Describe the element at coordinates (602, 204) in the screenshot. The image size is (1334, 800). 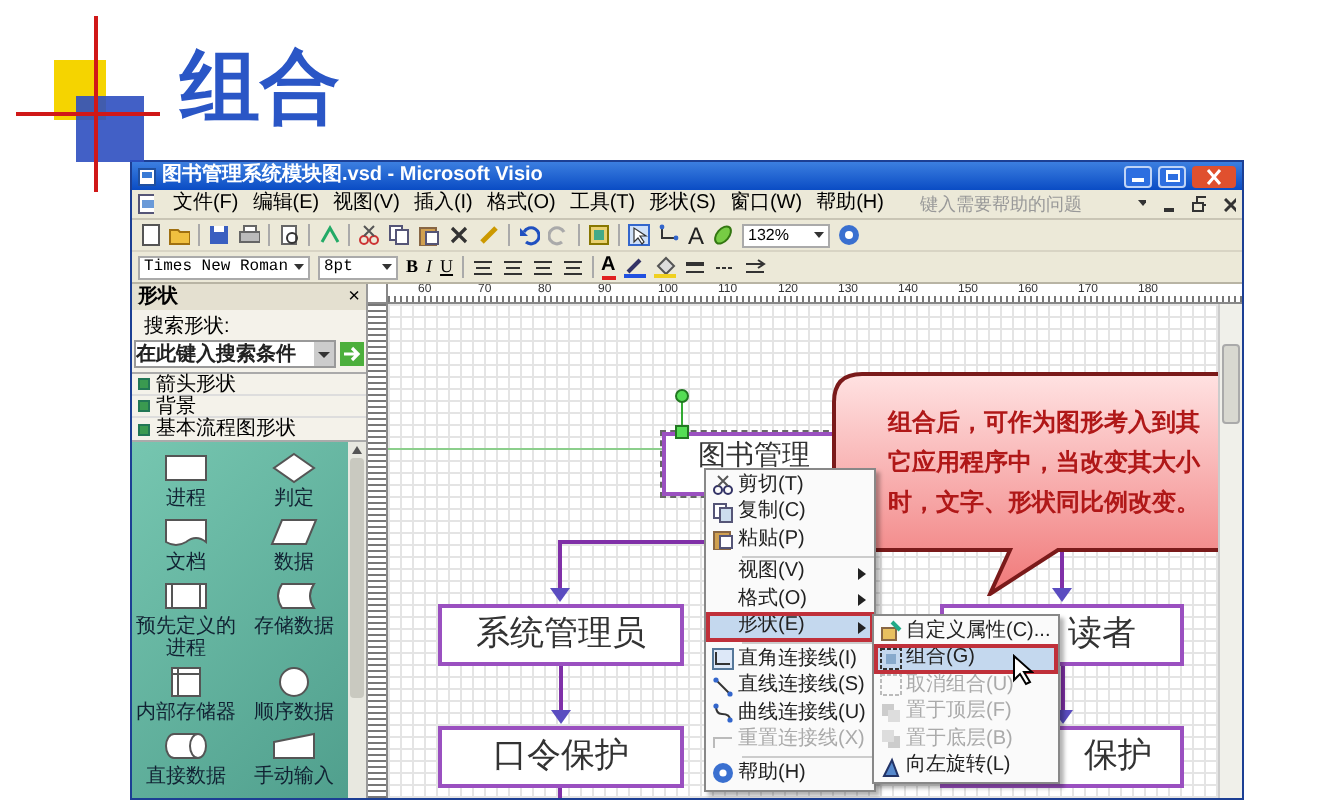
I see `menu-item: 工具(T)` at that location.